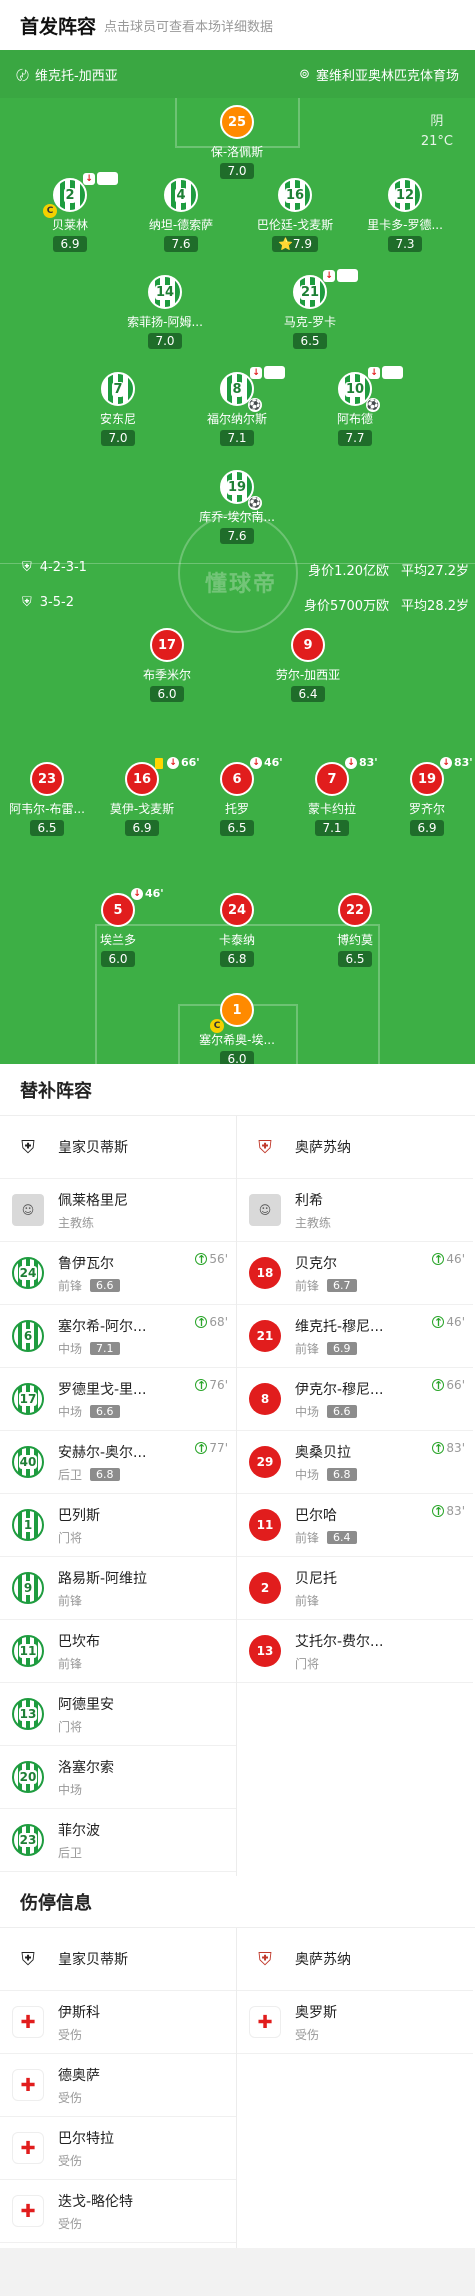  Describe the element at coordinates (295, 215) in the screenshot. I see `home-player: 16 巴伦廷-戈麦斯 ⭐7.9` at that location.